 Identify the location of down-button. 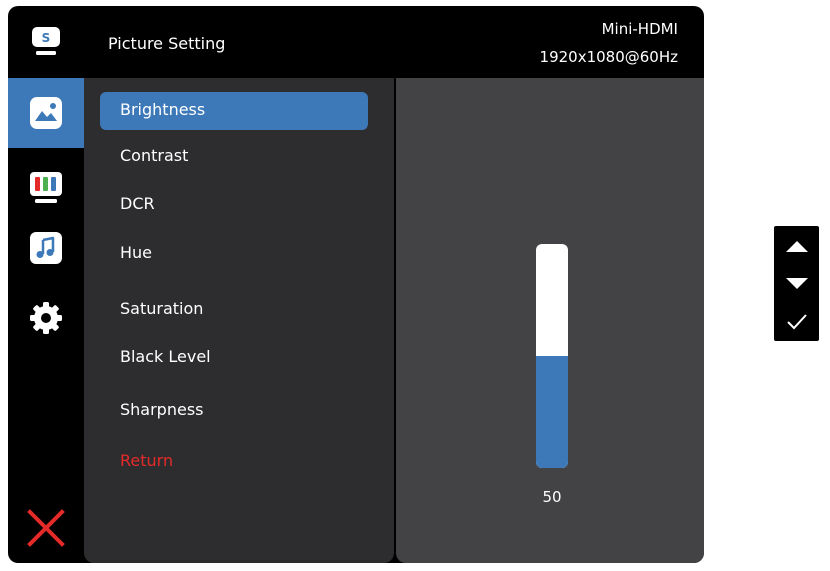
(796, 284).